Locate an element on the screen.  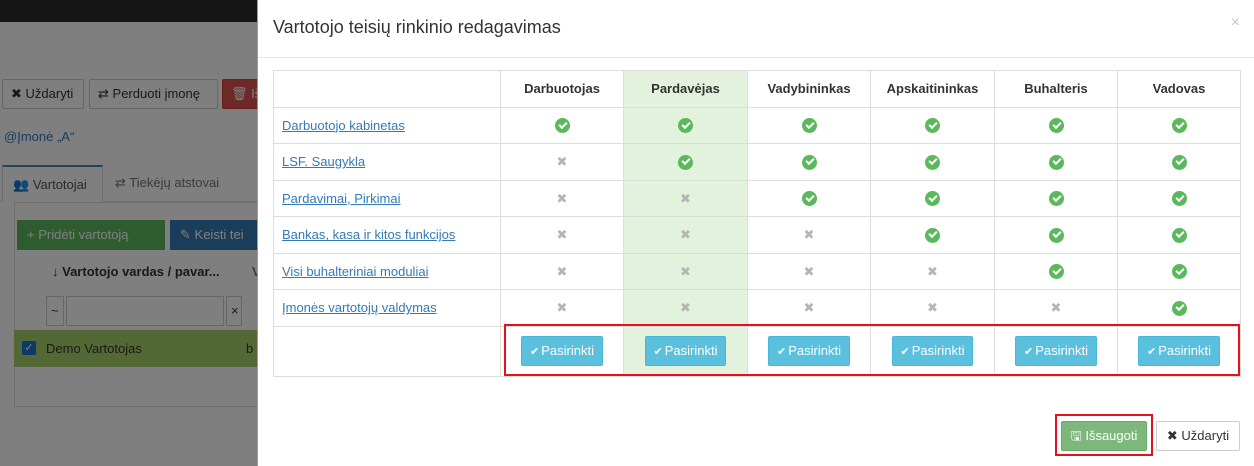
module-link: Įmonės vartotojų valdymas is located at coordinates (359, 307).